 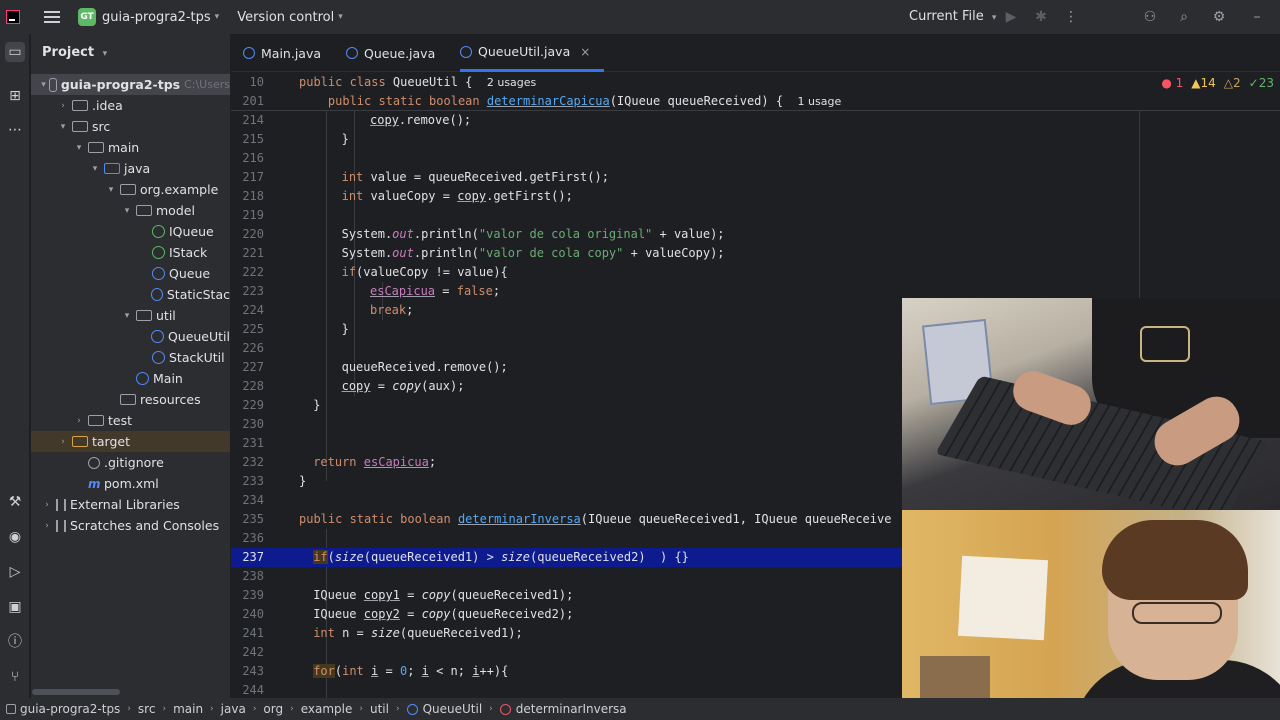 I want to click on tree-item-external-libraries: › External Libraries, so click(x=130, y=504).